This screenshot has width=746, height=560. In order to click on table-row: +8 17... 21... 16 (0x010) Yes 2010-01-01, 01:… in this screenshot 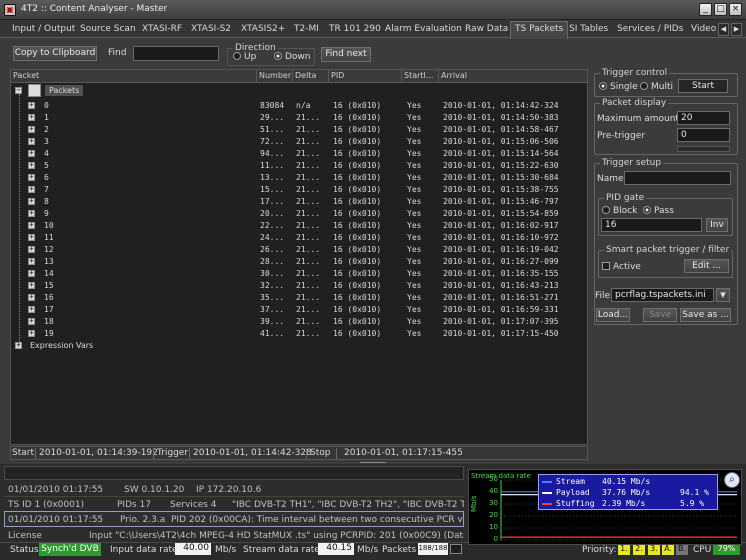, I will do `click(299, 202)`.